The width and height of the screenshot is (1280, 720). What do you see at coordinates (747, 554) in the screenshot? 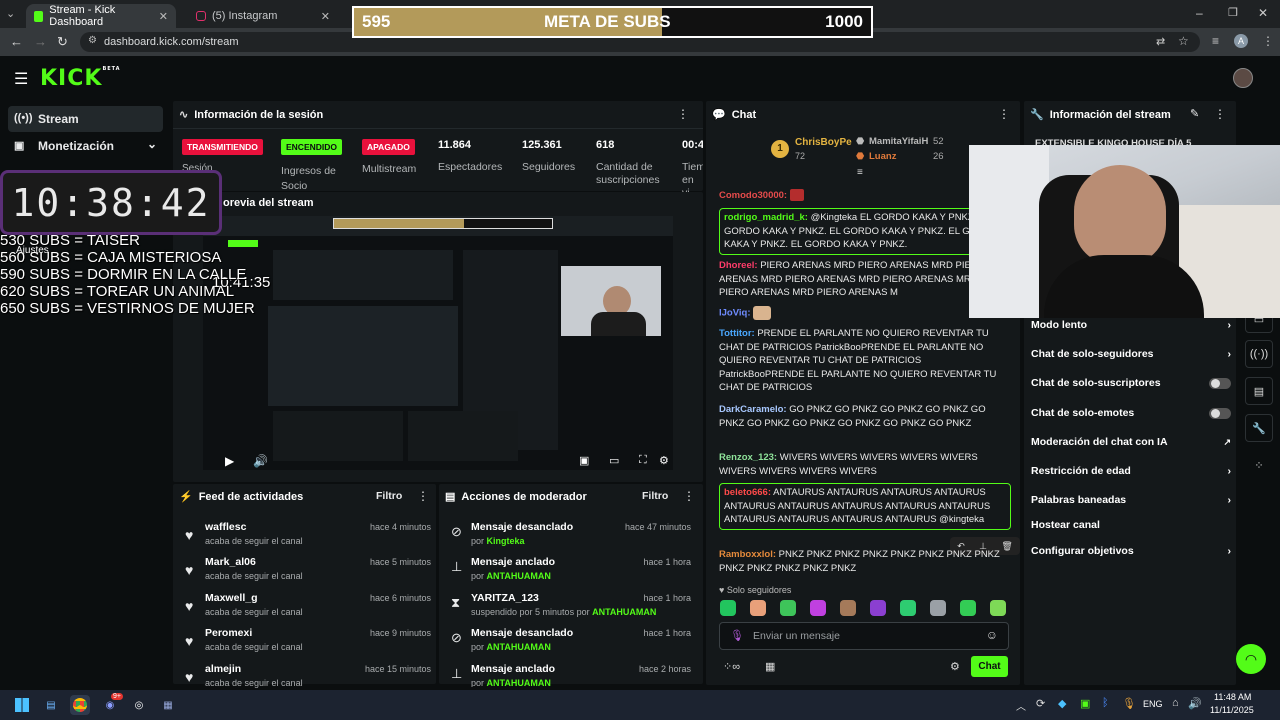
I see `chat-username: Ramboxxlol:` at bounding box center [747, 554].